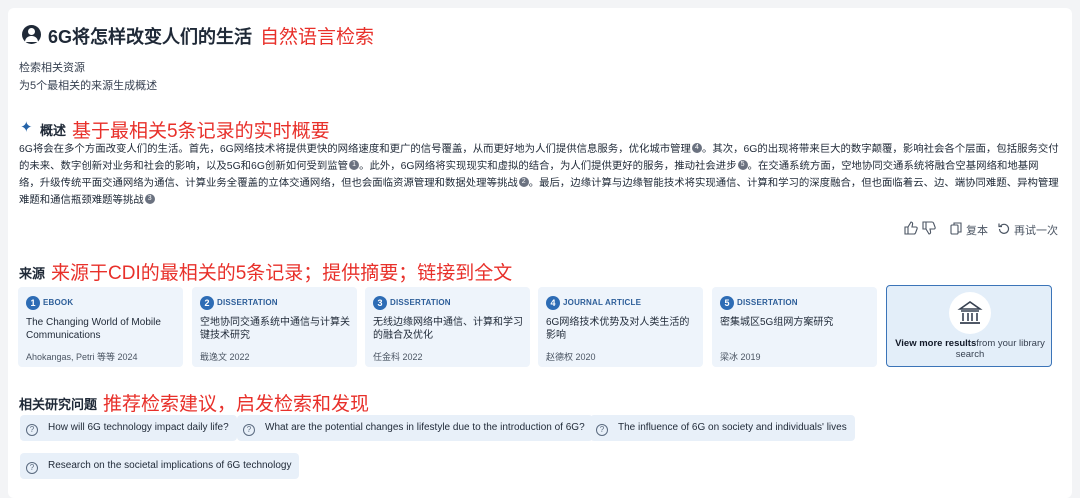 The height and width of the screenshot is (498, 1080). I want to click on source-title: 空地协同交通系统中通信与计算关键技术研究, so click(275, 329).